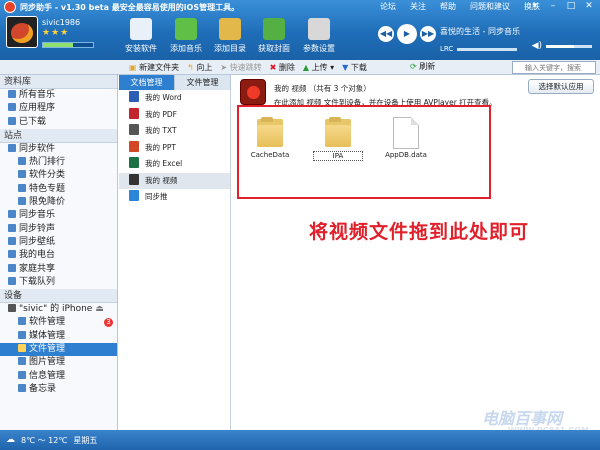  What do you see at coordinates (306, 67) in the screenshot?
I see `upload-icon: ▲` at bounding box center [306, 67].